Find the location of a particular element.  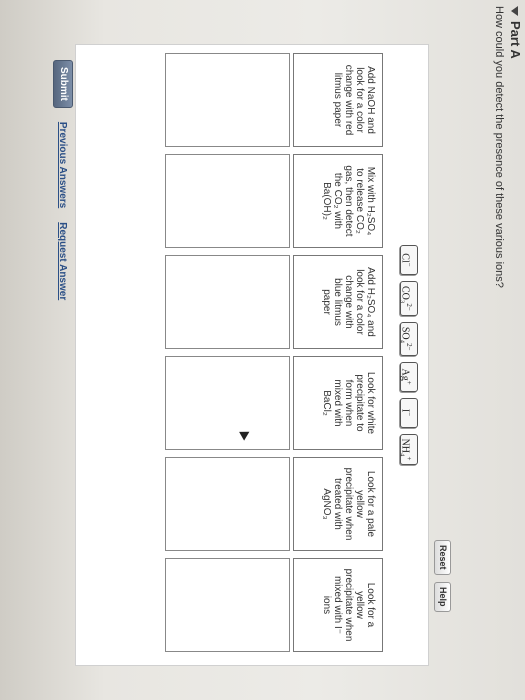

ion-chip-iodide: I− is located at coordinates (409, 412).